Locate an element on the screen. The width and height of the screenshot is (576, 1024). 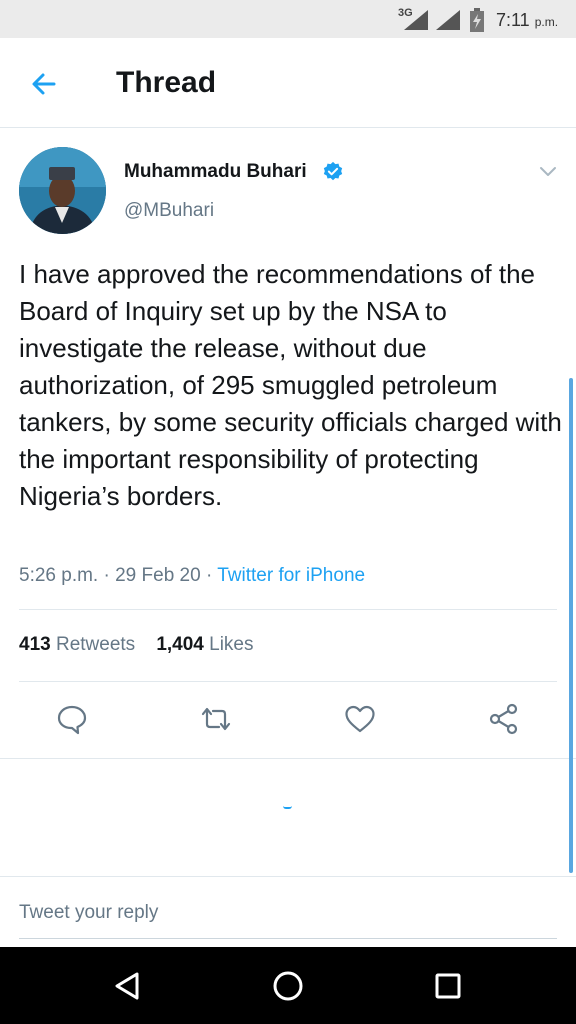
tweet-time: 5:26 p.m. is located at coordinates (59, 575).